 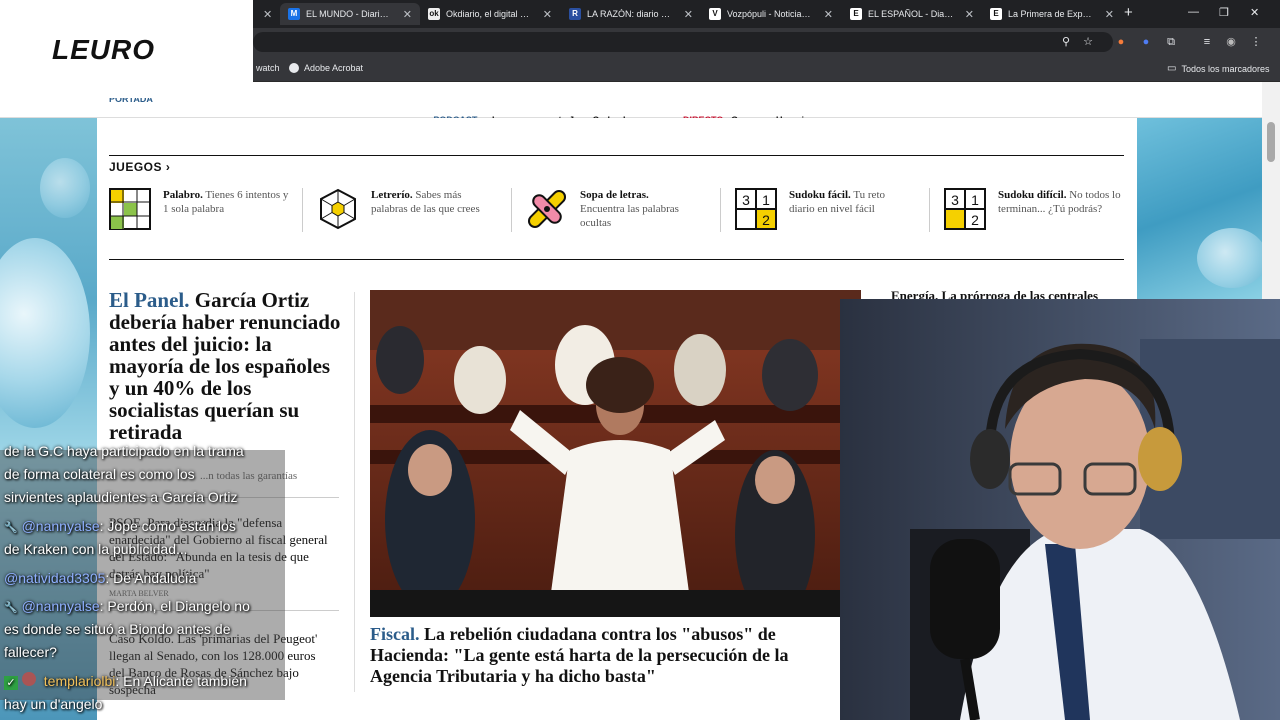 What do you see at coordinates (103, 49) in the screenshot?
I see `leuro-logo: LEURO` at bounding box center [103, 49].